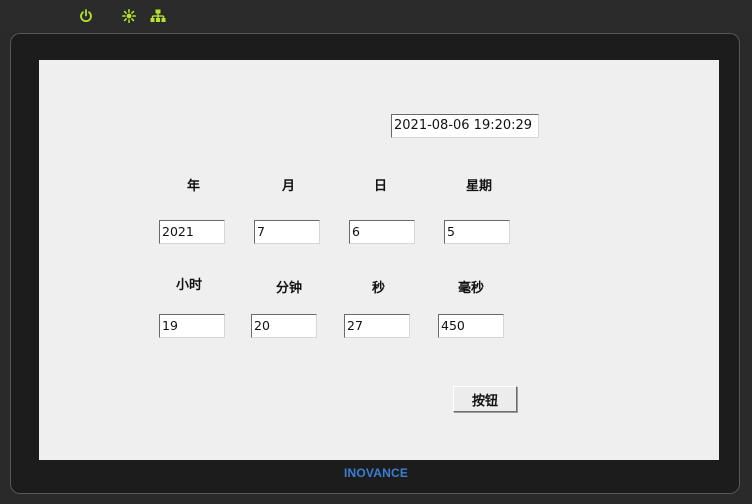 Image resolution: width=752 pixels, height=504 pixels. What do you see at coordinates (376, 473) in the screenshot?
I see `brand-logo: INOVANCE` at bounding box center [376, 473].